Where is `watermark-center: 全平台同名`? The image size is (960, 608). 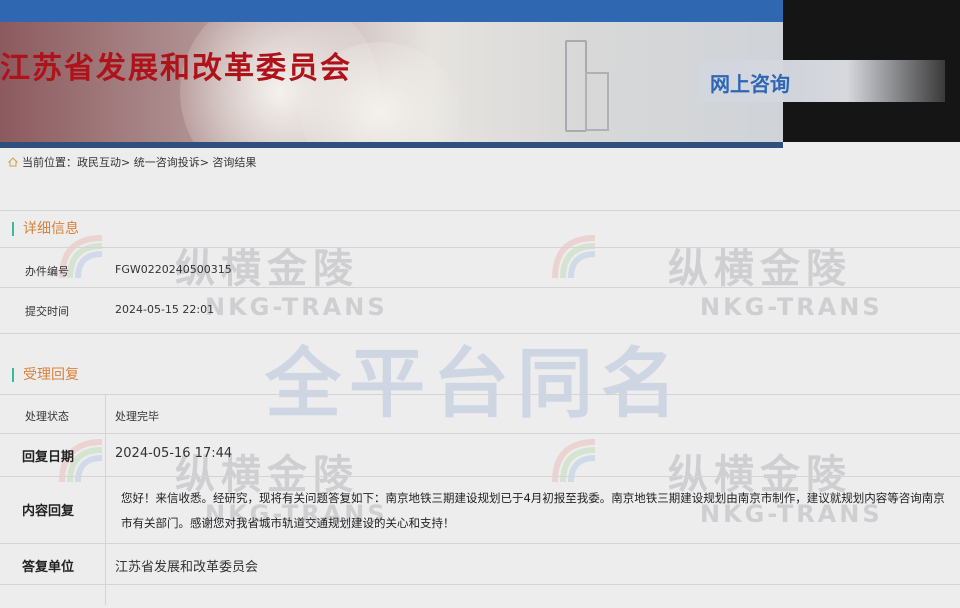 watermark-center: 全平台同名 is located at coordinates (475, 383).